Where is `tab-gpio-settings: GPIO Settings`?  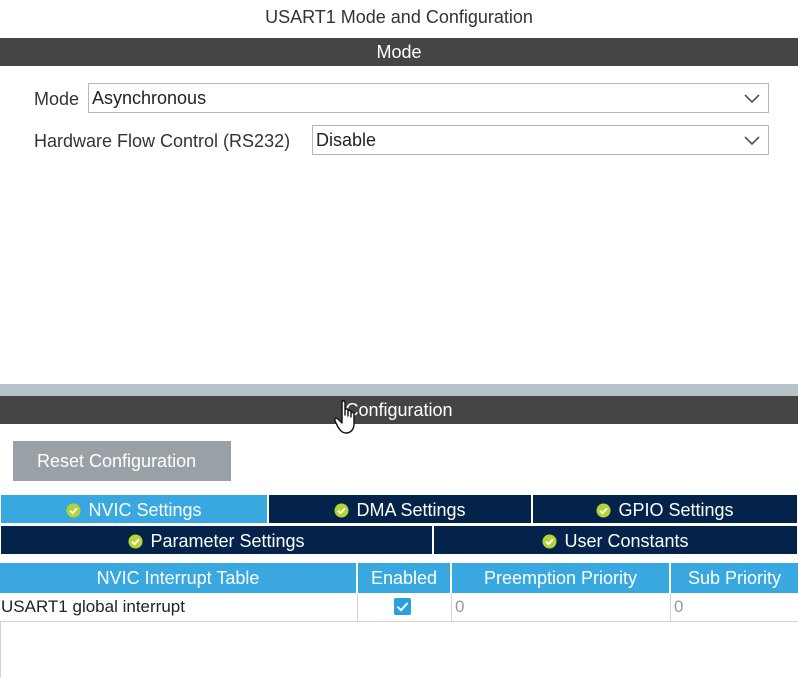
tab-gpio-settings: GPIO Settings is located at coordinates (665, 509).